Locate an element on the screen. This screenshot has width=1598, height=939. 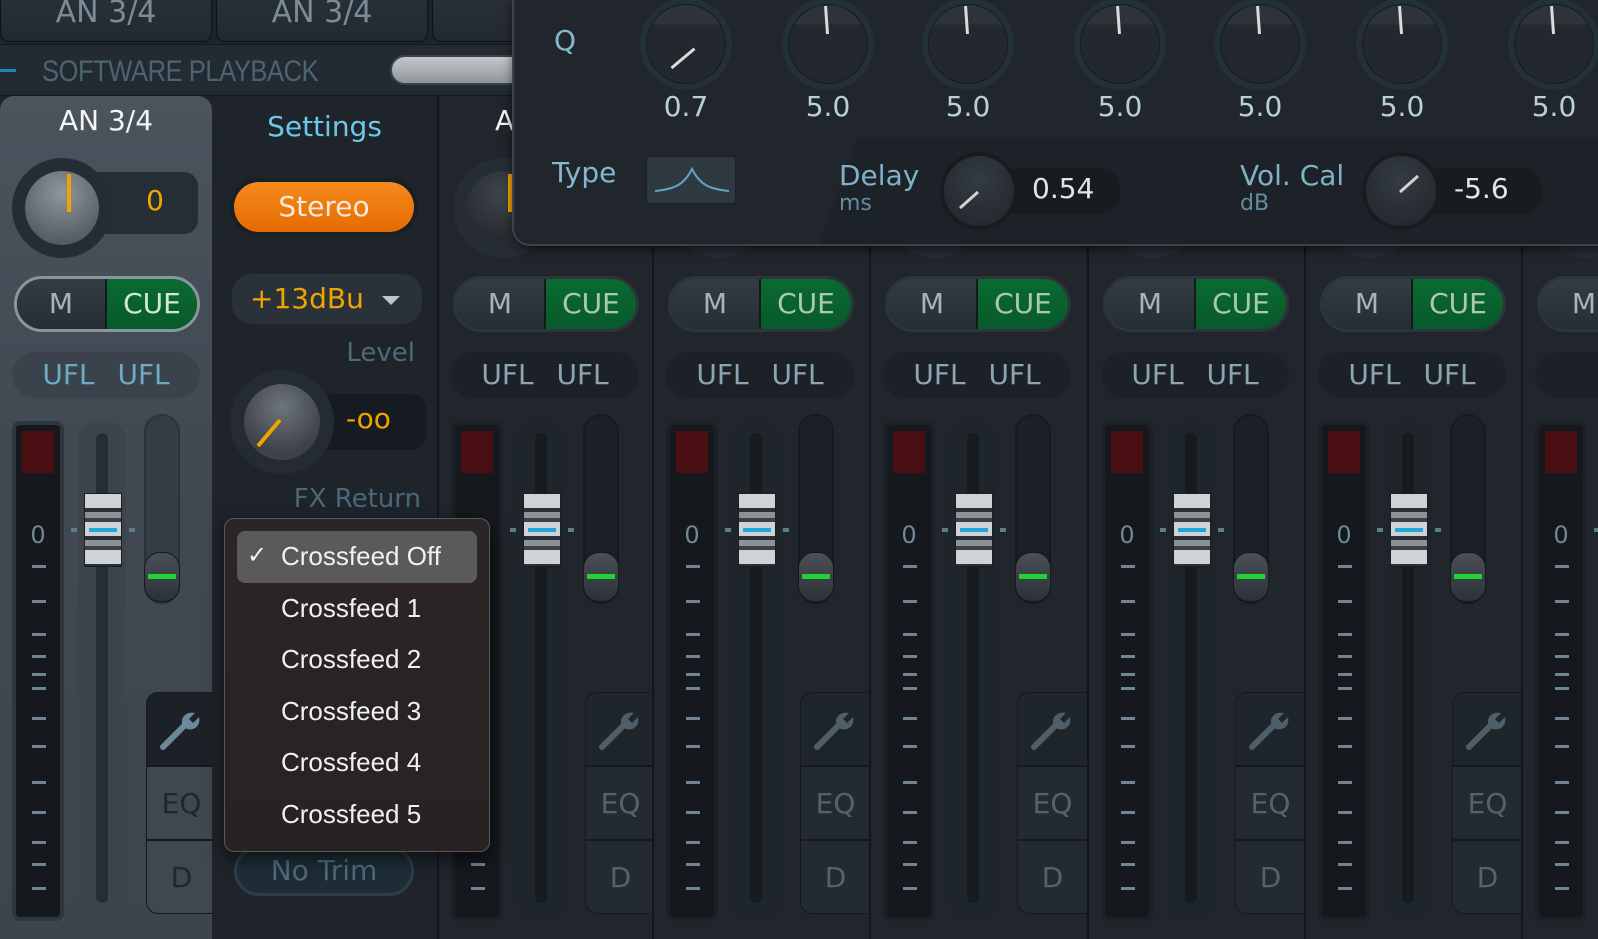
crossfeed-menu-item: Crossfeed 4 is located at coordinates (357, 763).